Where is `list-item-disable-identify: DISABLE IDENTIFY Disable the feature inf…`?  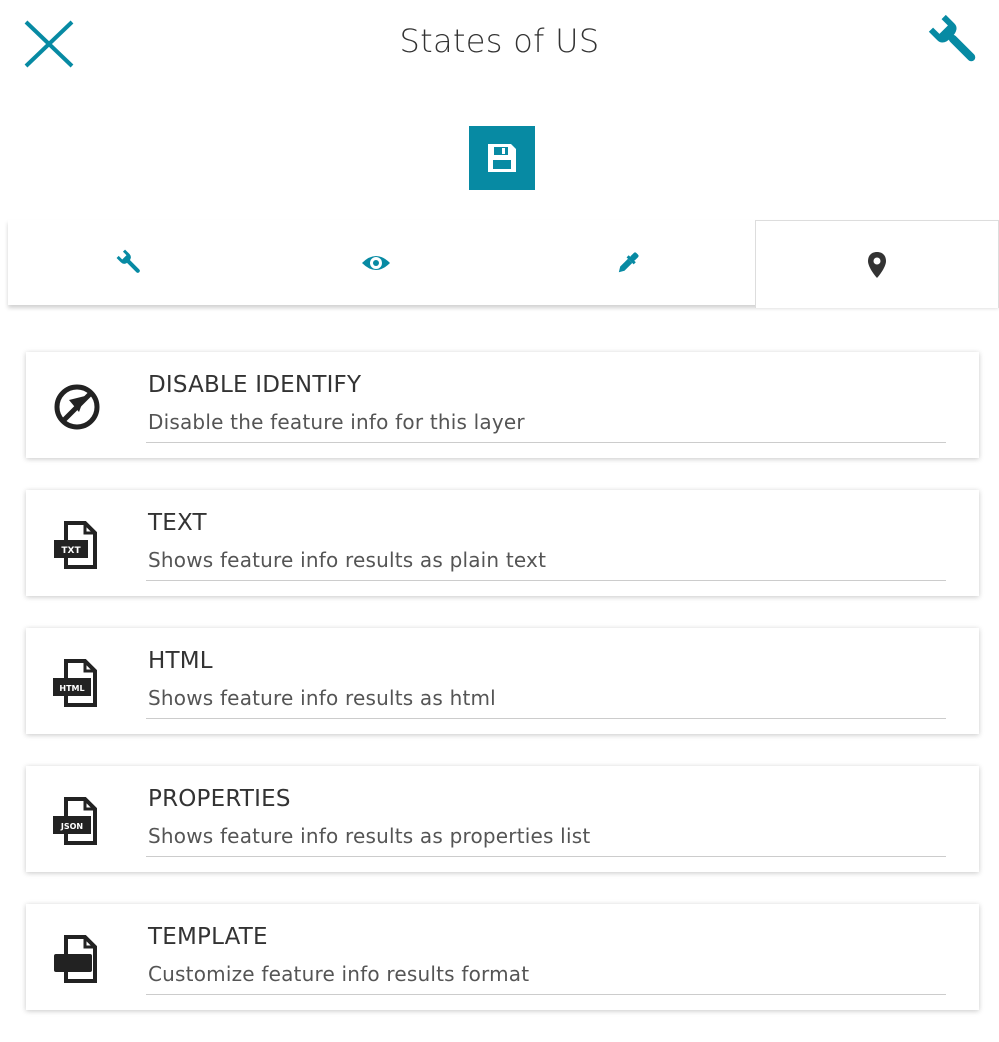 list-item-disable-identify: DISABLE IDENTIFY Disable the feature inf… is located at coordinates (502, 405).